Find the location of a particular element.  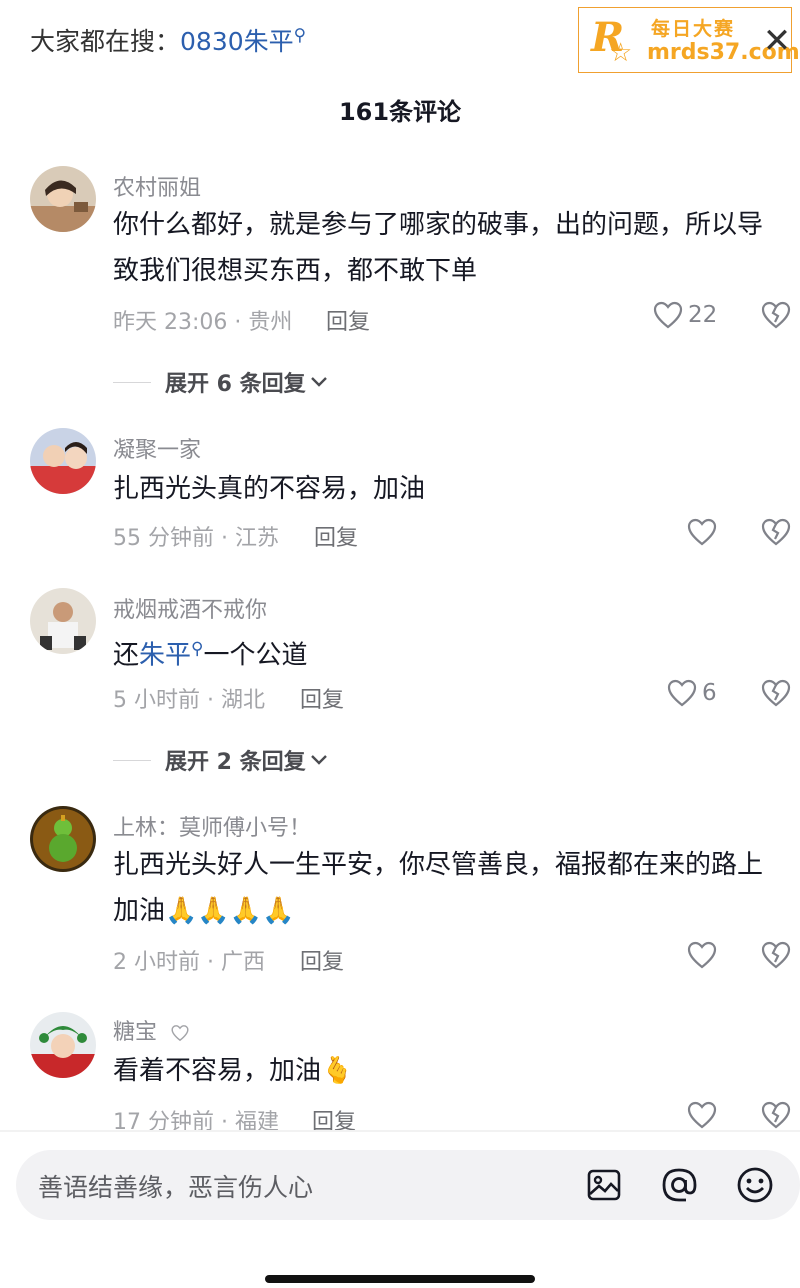

comment-username: 凝聚一家 is located at coordinates (157, 448).